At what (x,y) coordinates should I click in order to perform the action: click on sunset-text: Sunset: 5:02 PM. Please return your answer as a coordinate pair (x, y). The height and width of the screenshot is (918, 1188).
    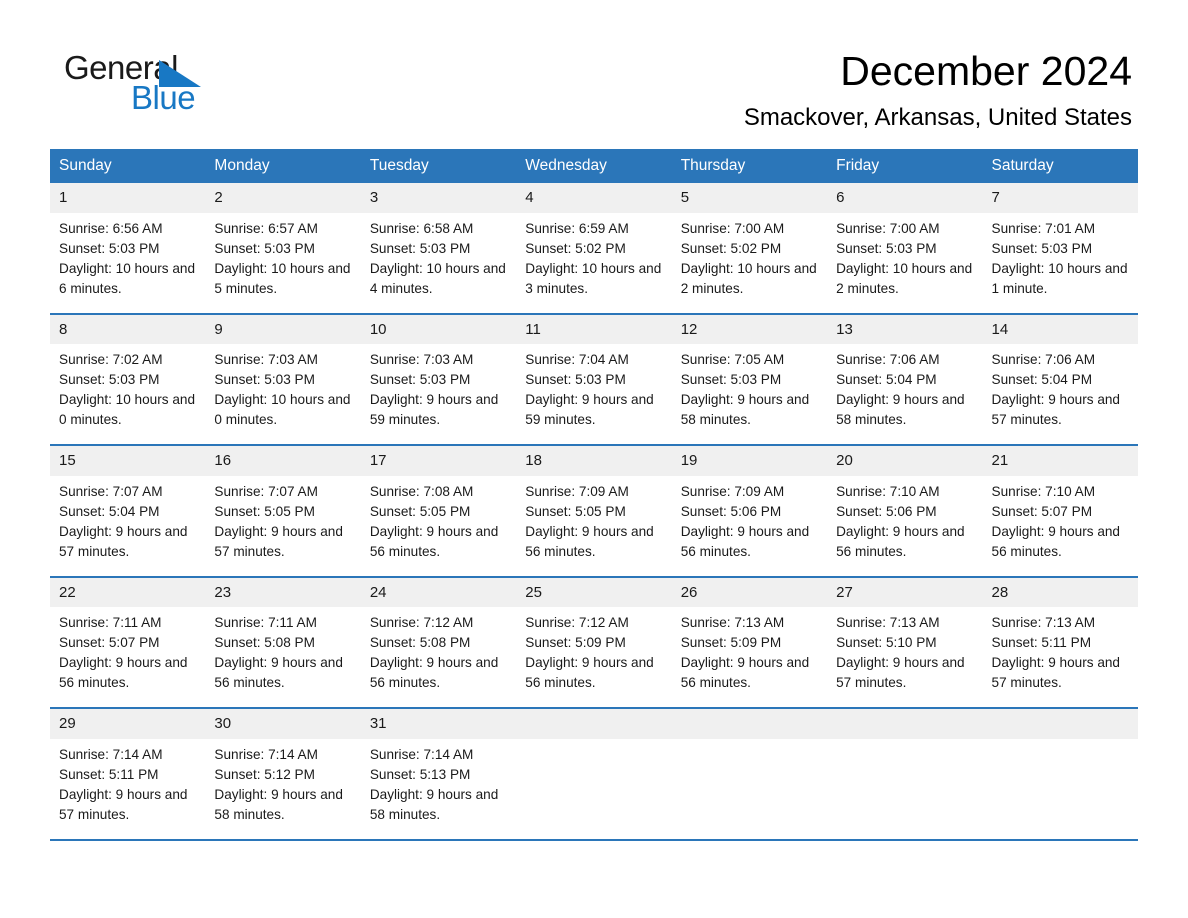
    Looking at the image, I should click on (575, 248).